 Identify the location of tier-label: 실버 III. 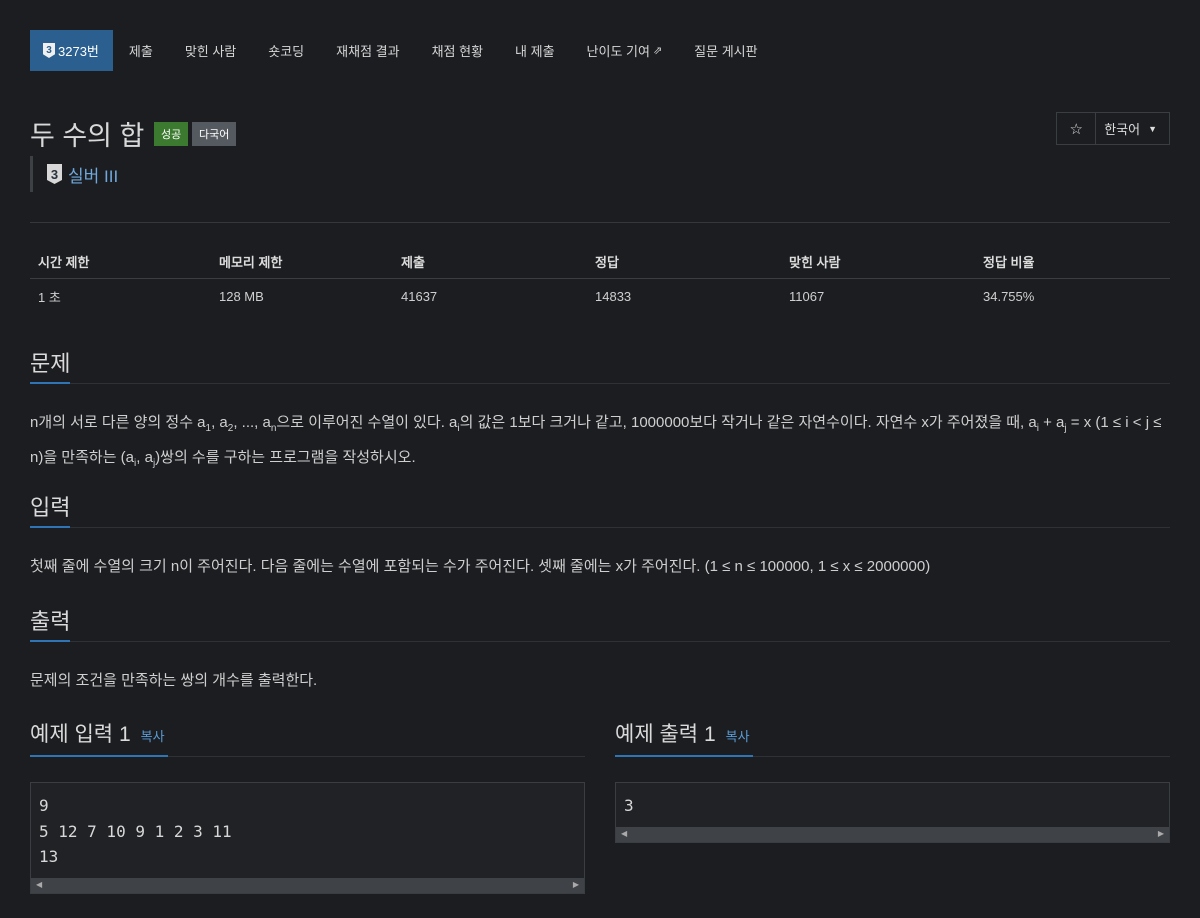
(93, 174).